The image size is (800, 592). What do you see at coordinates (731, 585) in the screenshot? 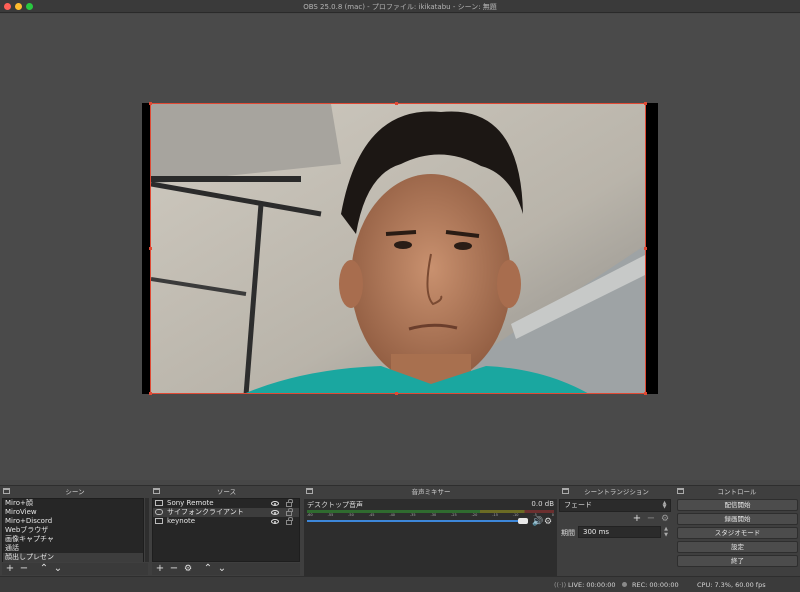
I see `cpu-status: CPU: 7.3%, 60.00 fps` at bounding box center [731, 585].